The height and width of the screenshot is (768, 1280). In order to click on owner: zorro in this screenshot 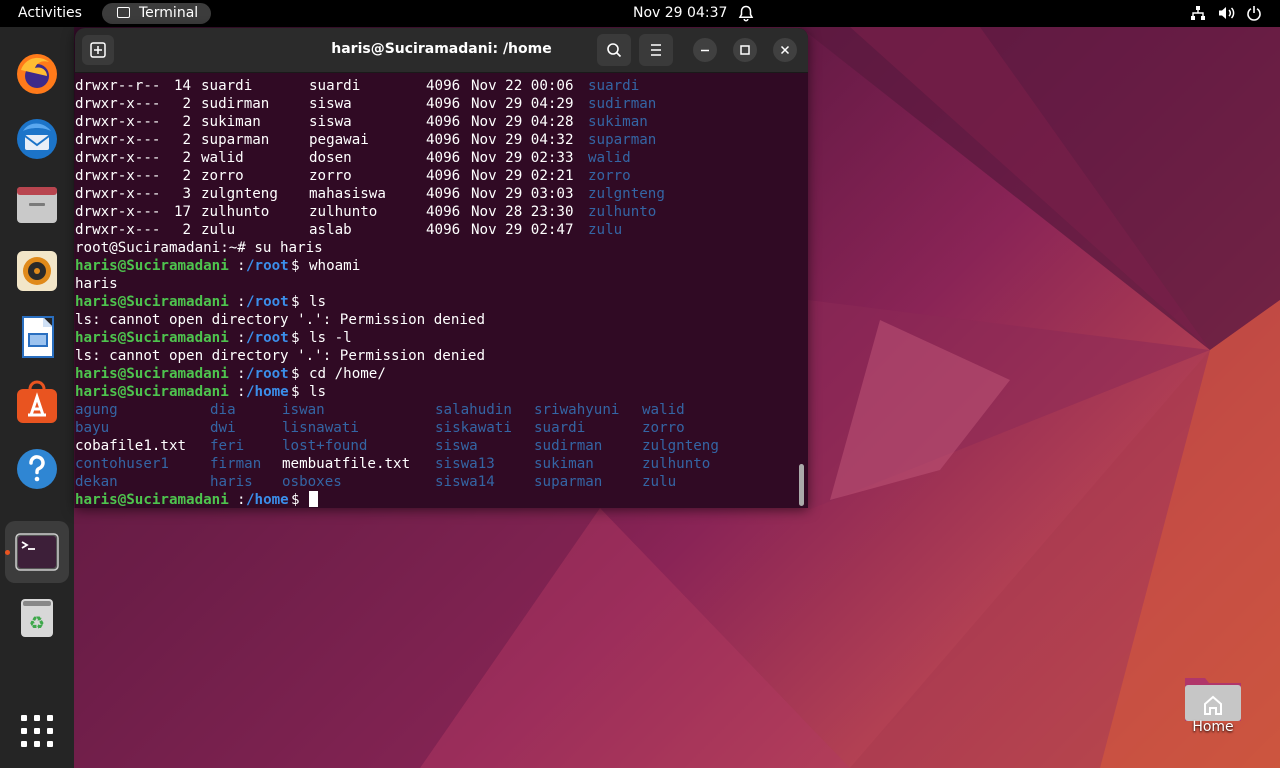, I will do `click(222, 176)`.